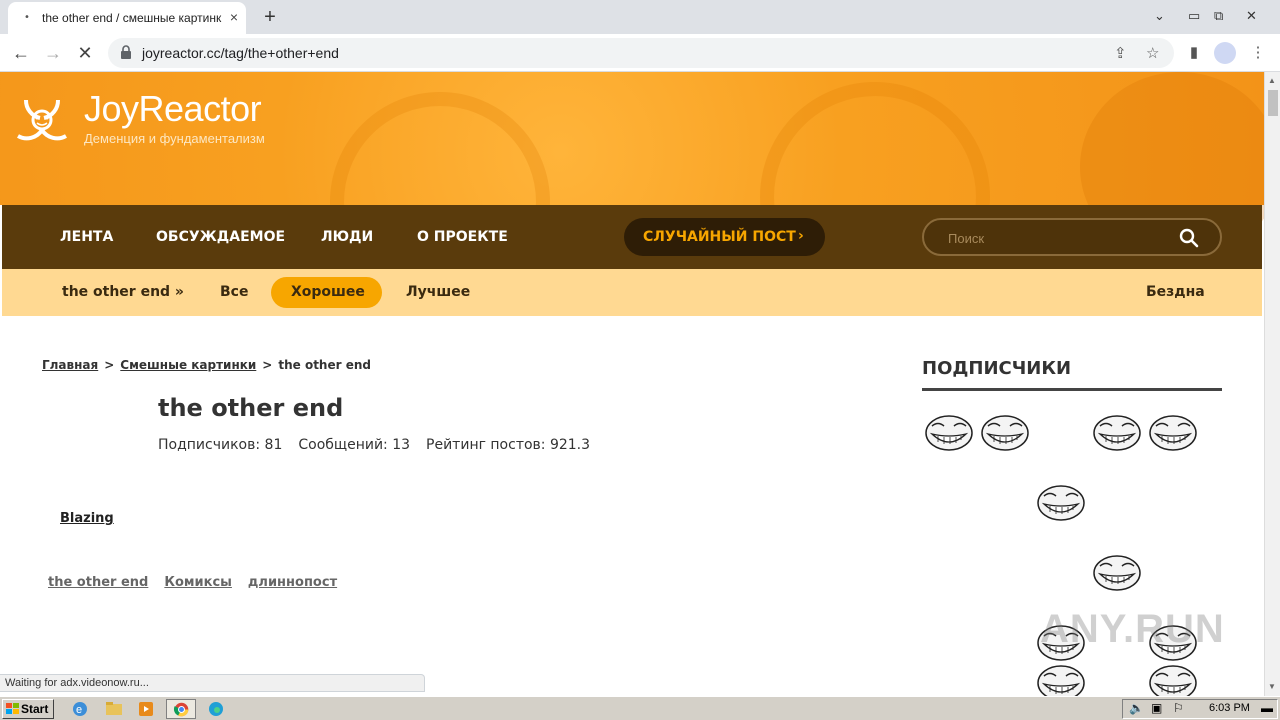  I want to click on subnav-abyss: Бездна, so click(1175, 292).